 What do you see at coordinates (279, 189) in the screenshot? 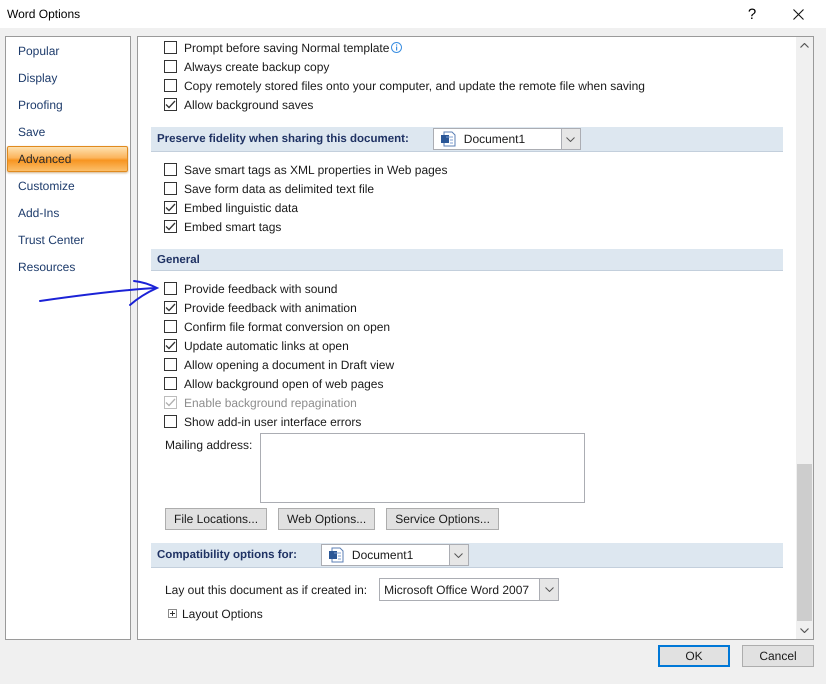
I see `checkbox-label: Save form data as delimited text file` at bounding box center [279, 189].